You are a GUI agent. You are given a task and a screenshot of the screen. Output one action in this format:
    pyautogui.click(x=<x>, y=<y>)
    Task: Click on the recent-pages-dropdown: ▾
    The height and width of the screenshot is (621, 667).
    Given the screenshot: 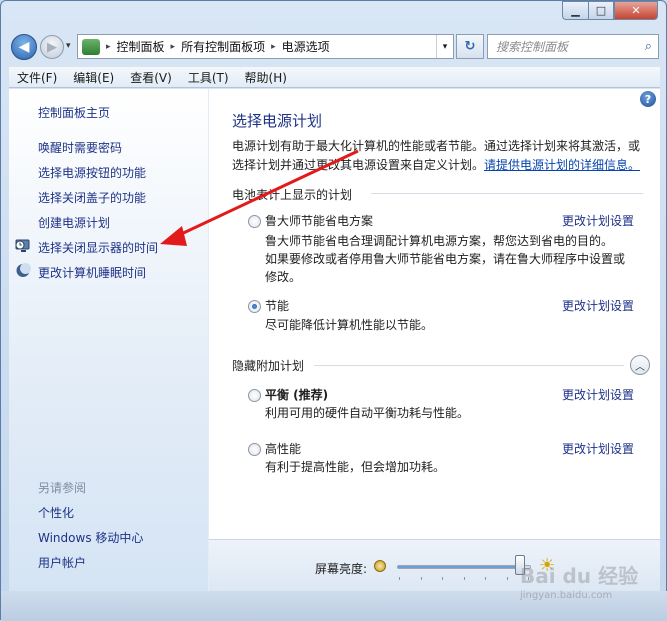 What is the action you would take?
    pyautogui.click(x=68, y=46)
    